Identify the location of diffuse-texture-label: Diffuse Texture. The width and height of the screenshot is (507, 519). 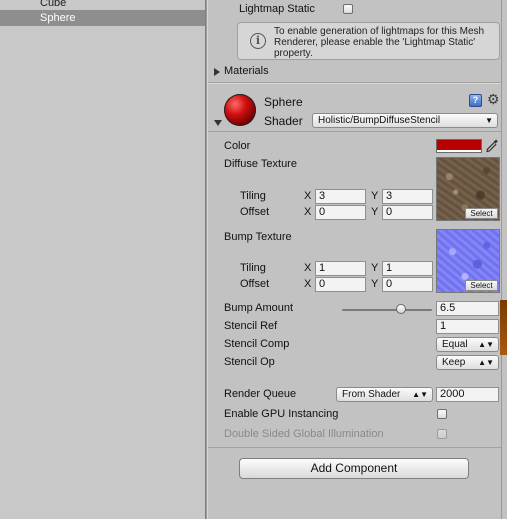
(260, 164).